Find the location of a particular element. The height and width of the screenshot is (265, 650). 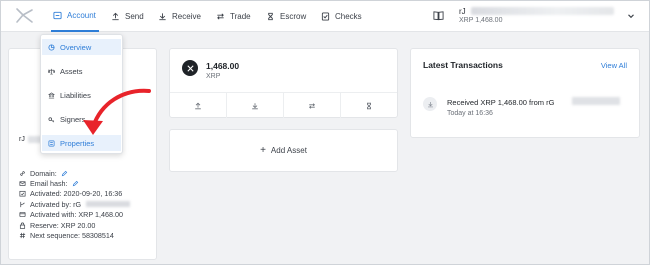

xrp-toolkit-logo-icon is located at coordinates (25, 16).